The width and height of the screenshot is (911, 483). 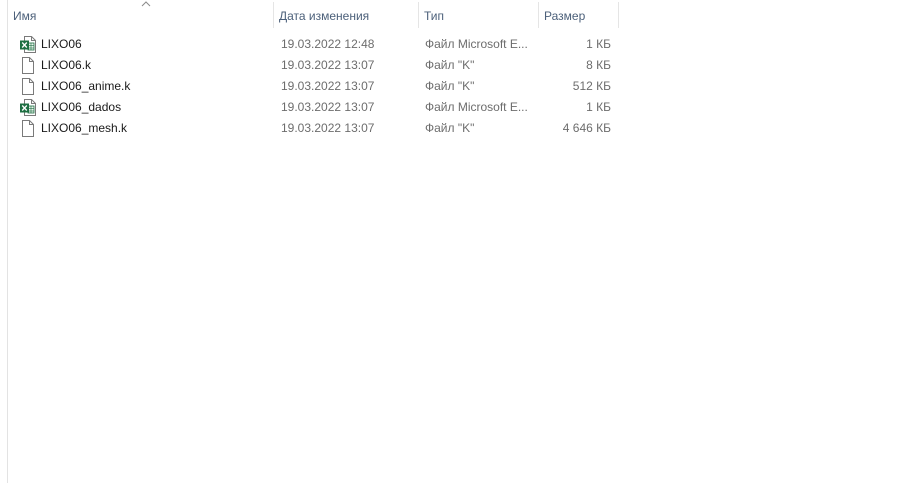 I want to click on column-header-type-label: Тип, so click(x=434, y=16).